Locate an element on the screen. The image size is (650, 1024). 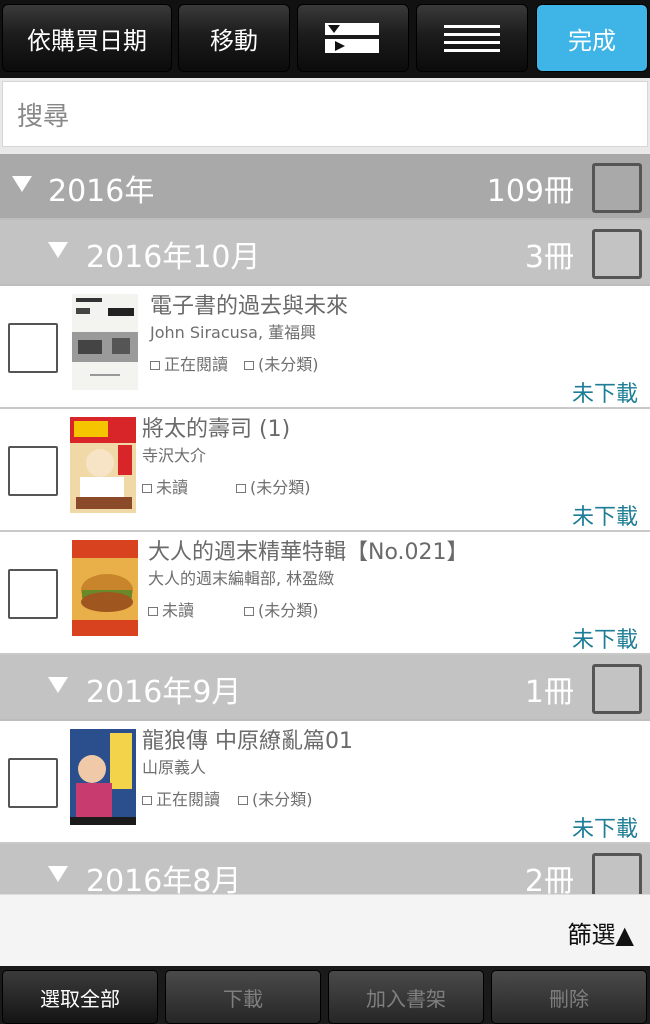
download-label: 下載 is located at coordinates (243, 998).